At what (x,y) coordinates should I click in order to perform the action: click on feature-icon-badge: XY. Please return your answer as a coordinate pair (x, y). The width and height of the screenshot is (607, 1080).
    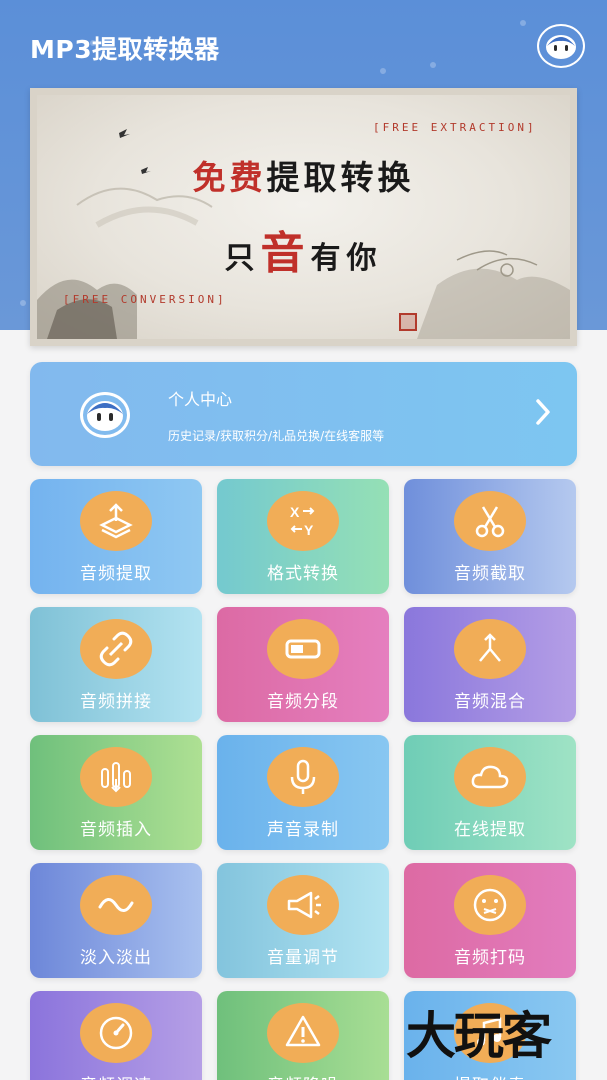
    Looking at the image, I should click on (303, 521).